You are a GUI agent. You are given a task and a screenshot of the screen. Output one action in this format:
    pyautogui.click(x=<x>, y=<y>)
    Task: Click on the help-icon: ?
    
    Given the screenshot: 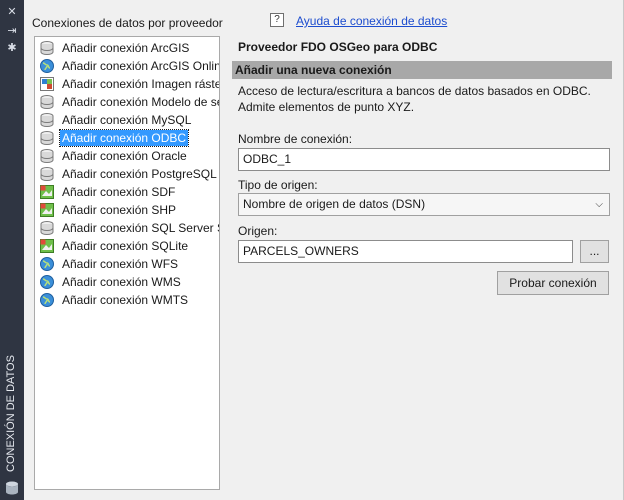 What is the action you would take?
    pyautogui.click(x=277, y=20)
    